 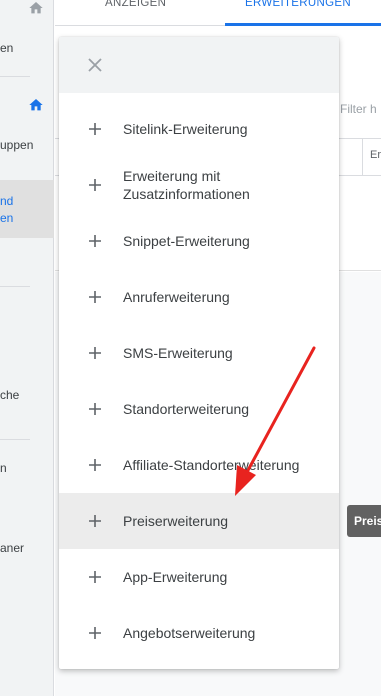 I want to click on column-header: Er, so click(x=375, y=155).